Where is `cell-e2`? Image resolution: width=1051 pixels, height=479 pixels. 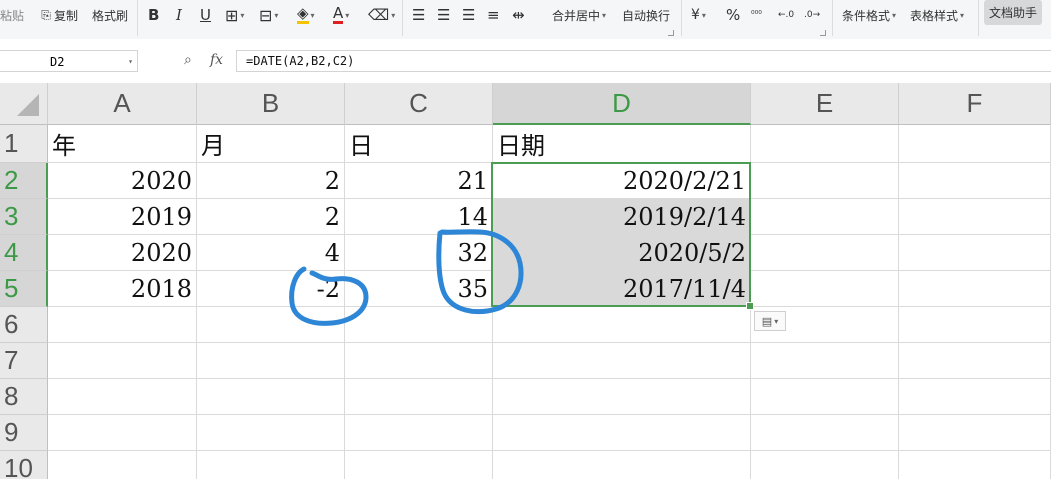
cell-e2 is located at coordinates (825, 181).